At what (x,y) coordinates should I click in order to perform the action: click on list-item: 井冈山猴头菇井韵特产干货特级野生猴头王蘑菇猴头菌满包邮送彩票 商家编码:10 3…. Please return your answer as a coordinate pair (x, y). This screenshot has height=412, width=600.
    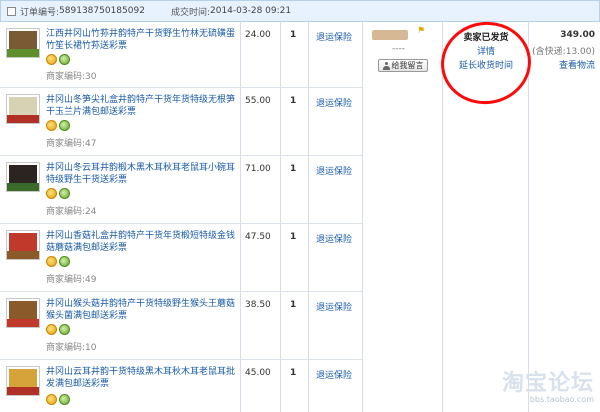
    Looking at the image, I should click on (181, 326).